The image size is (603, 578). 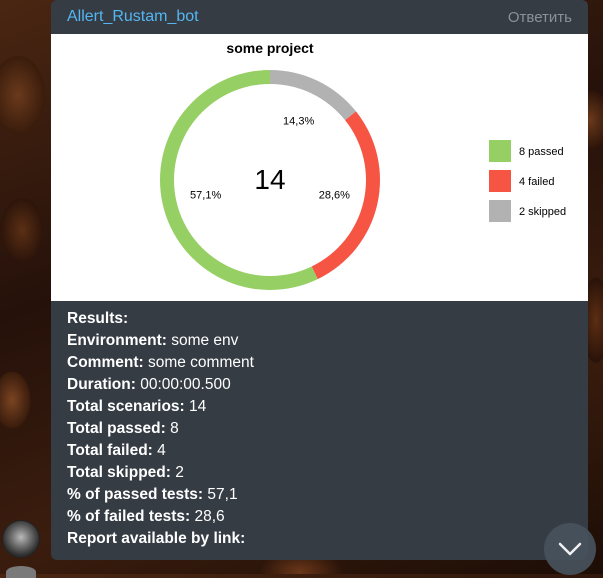 What do you see at coordinates (319, 517) in the screenshot?
I see `result-row: % of failed tests: 28,6` at bounding box center [319, 517].